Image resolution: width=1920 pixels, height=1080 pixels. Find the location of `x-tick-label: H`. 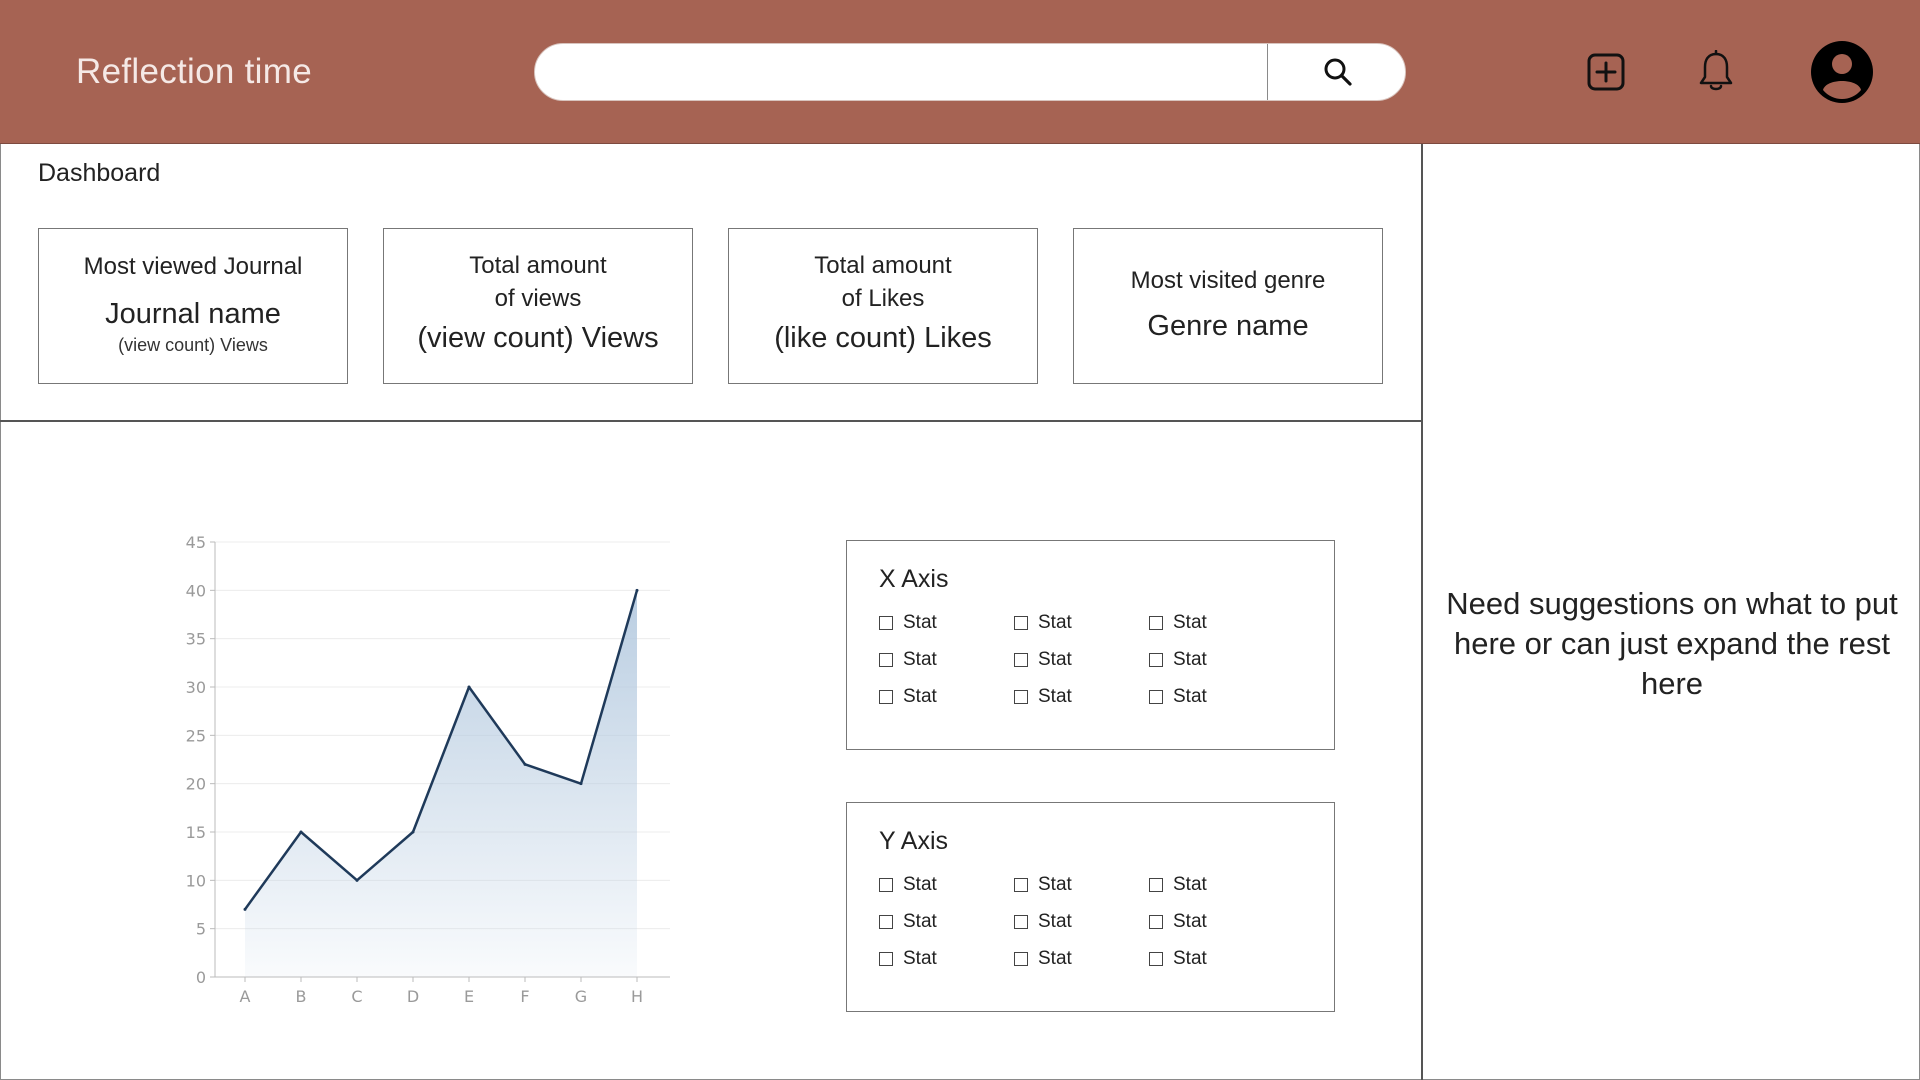

x-tick-label: H is located at coordinates (637, 996).